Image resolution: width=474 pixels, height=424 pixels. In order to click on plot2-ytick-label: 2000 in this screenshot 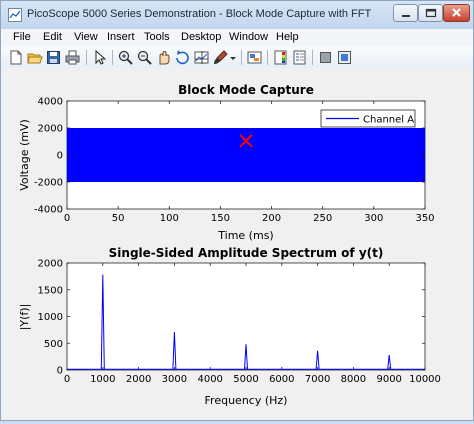, I will do `click(50, 264)`.